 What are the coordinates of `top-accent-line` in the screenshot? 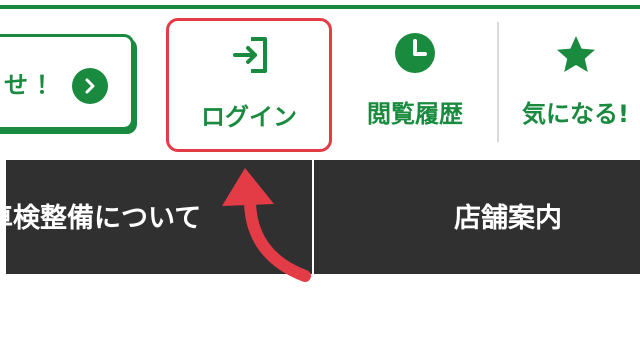 It's located at (320, 4).